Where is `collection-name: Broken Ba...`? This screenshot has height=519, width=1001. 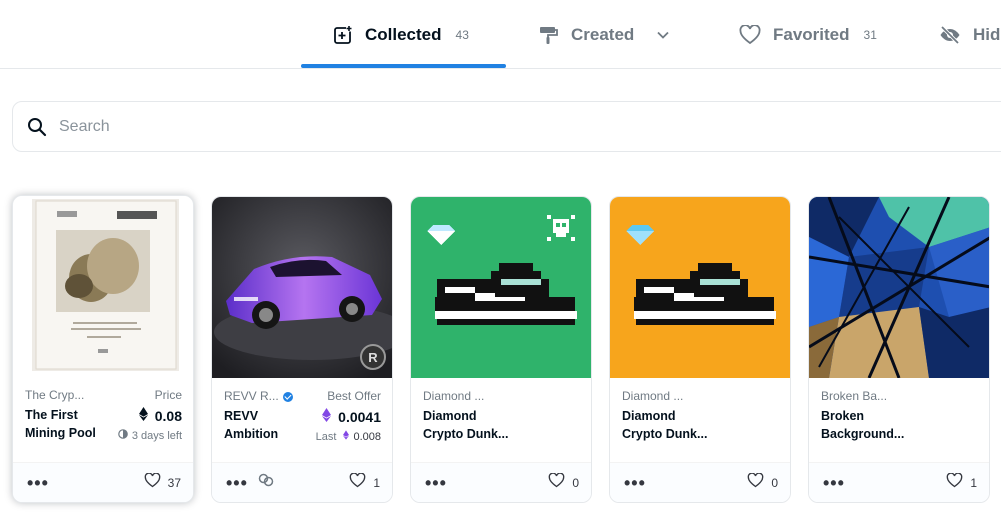
collection-name: Broken Ba... is located at coordinates (862, 396).